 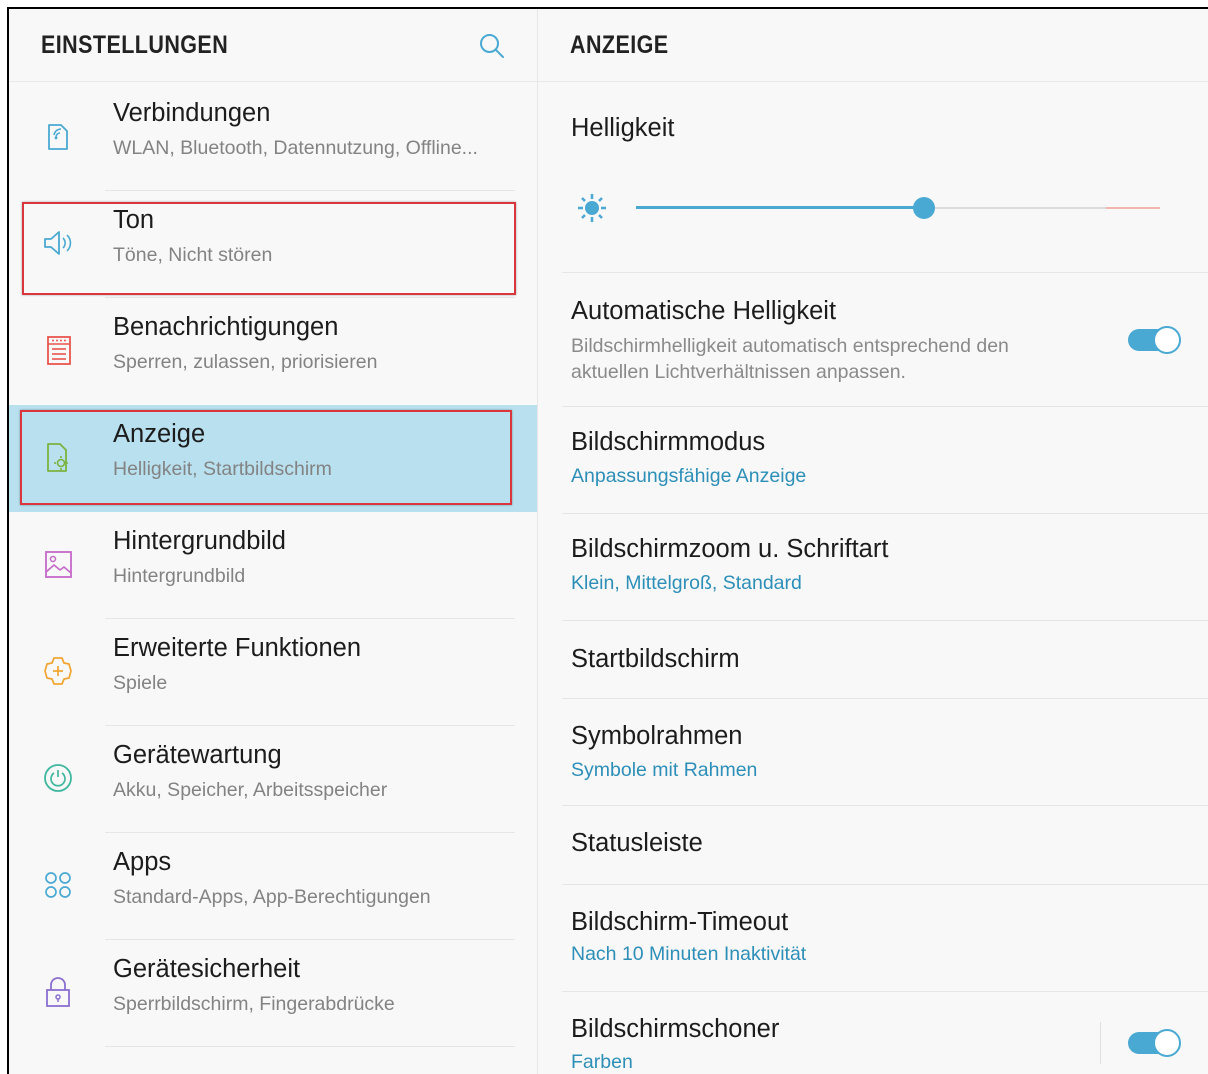 I want to click on sidebar-item-advanced-features: Erweiterte Funktionen Spiele, so click(x=273, y=672).